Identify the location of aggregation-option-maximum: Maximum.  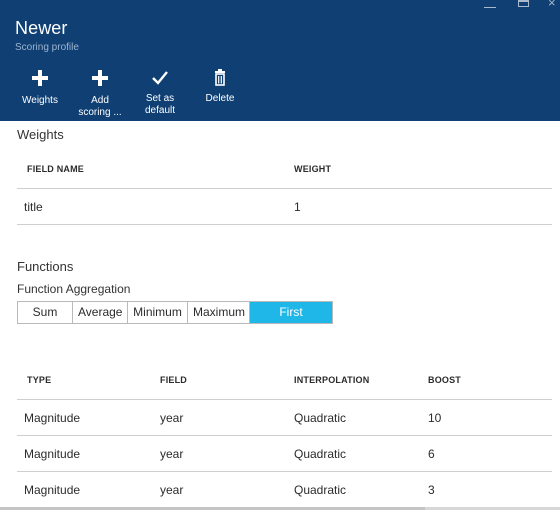
(219, 312).